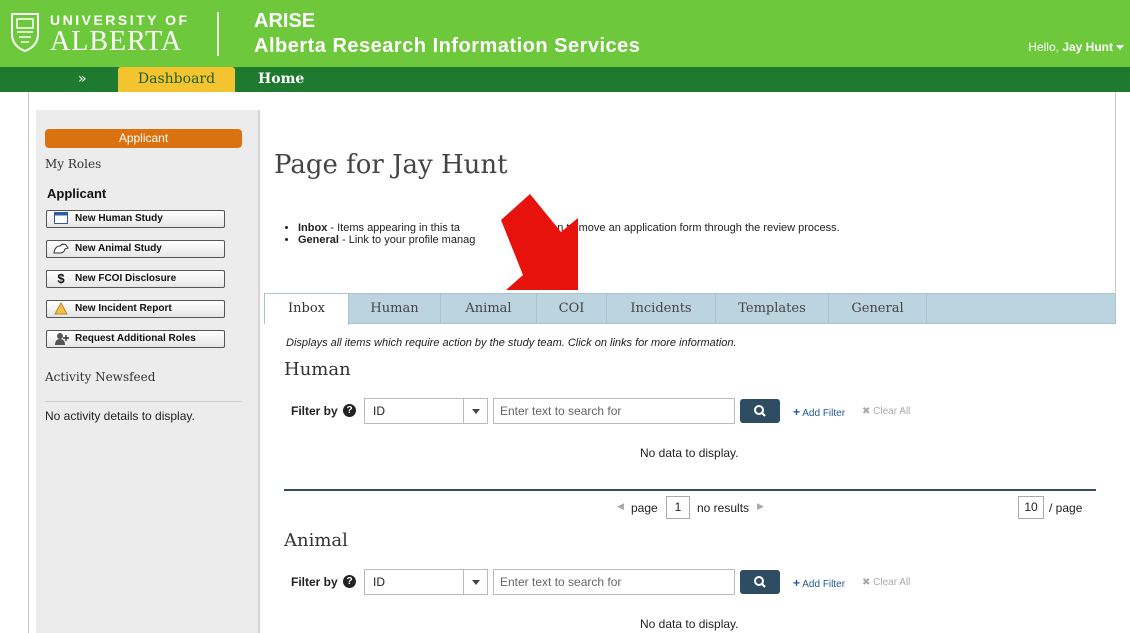 This screenshot has height=633, width=1130. Describe the element at coordinates (218, 34) in the screenshot. I see `header-divider` at that location.